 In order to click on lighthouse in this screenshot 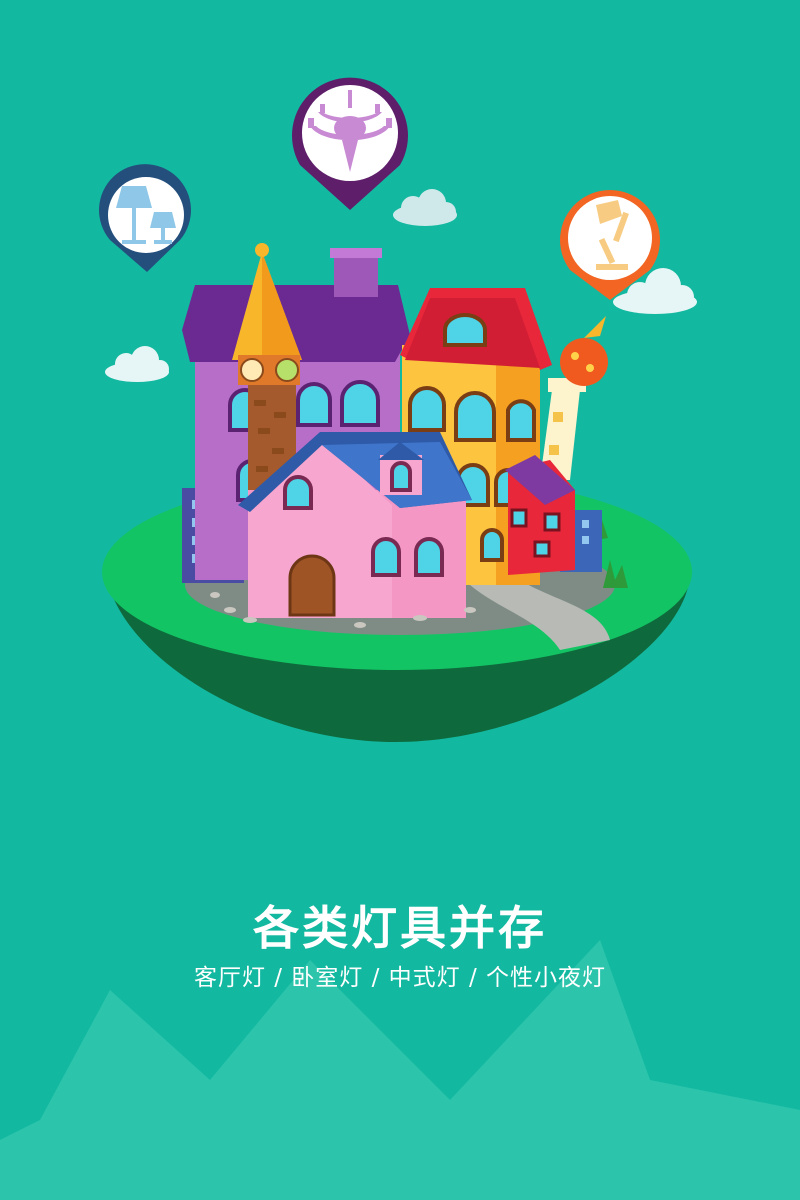, I will do `click(574, 398)`.